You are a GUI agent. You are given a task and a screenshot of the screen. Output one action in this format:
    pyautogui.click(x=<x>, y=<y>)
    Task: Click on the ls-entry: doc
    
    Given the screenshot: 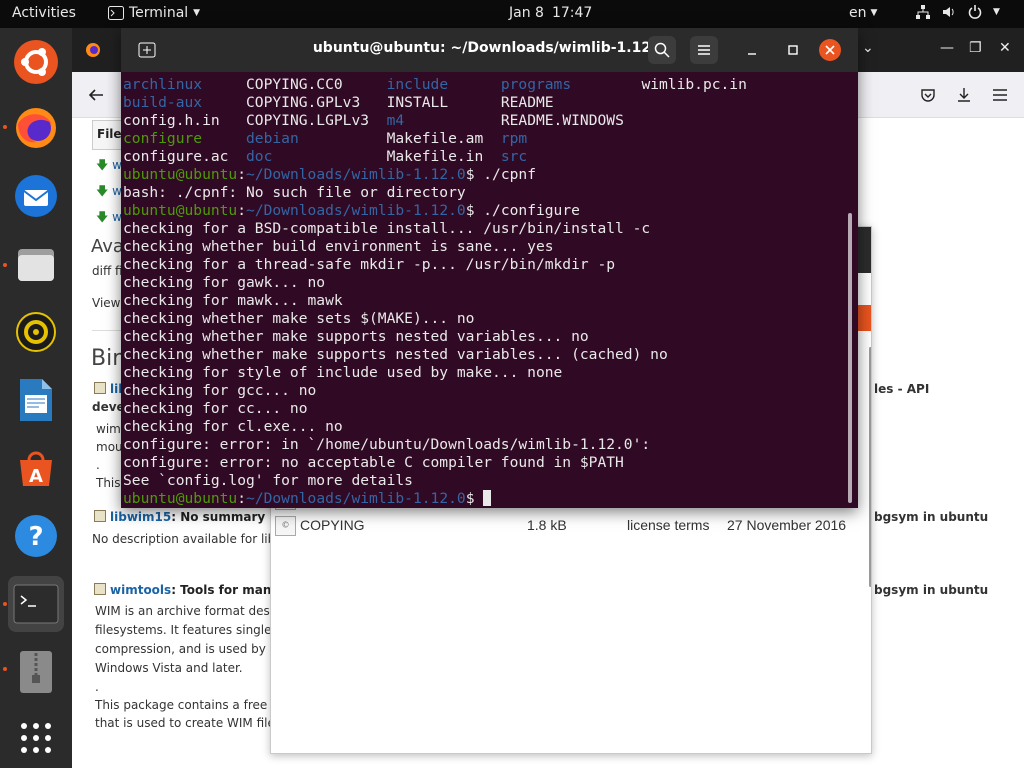 What is the action you would take?
    pyautogui.click(x=259, y=156)
    